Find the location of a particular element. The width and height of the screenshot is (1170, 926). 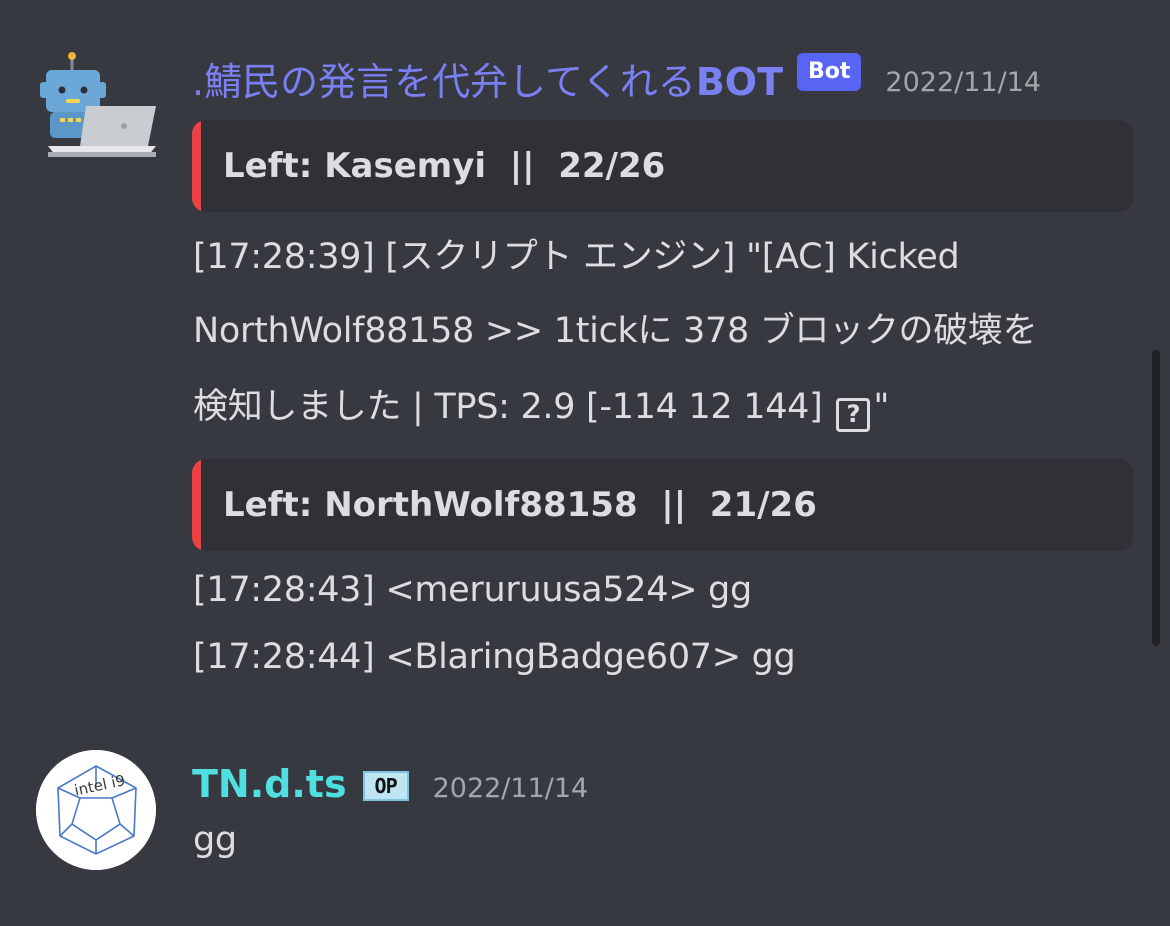

op-badge-label: OP is located at coordinates (386, 786).